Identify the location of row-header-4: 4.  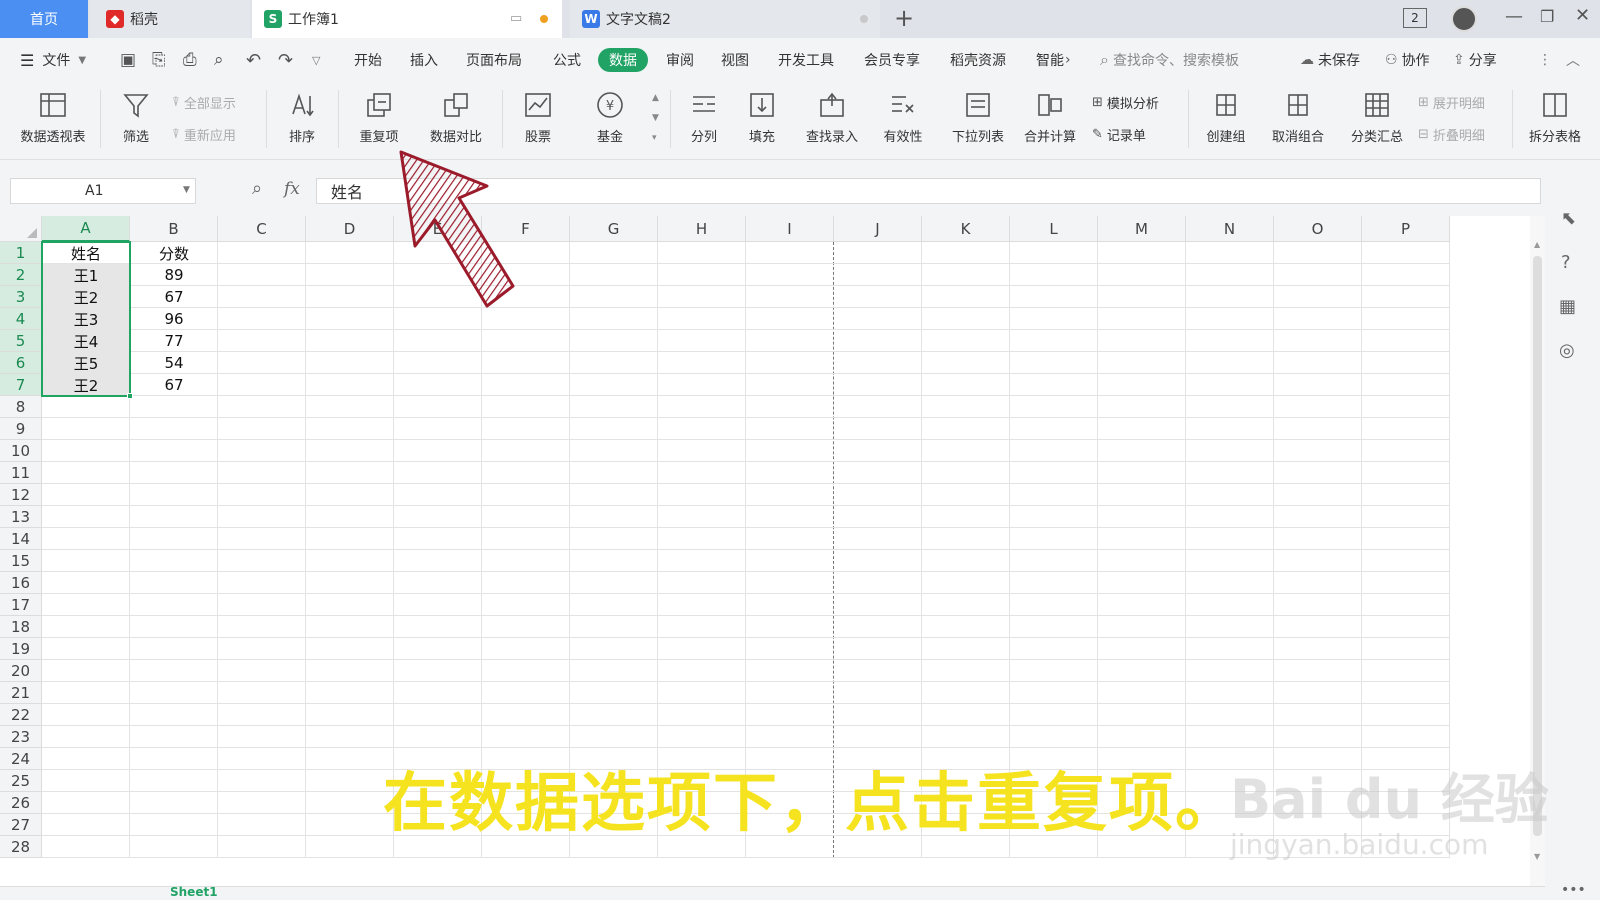
(21, 319).